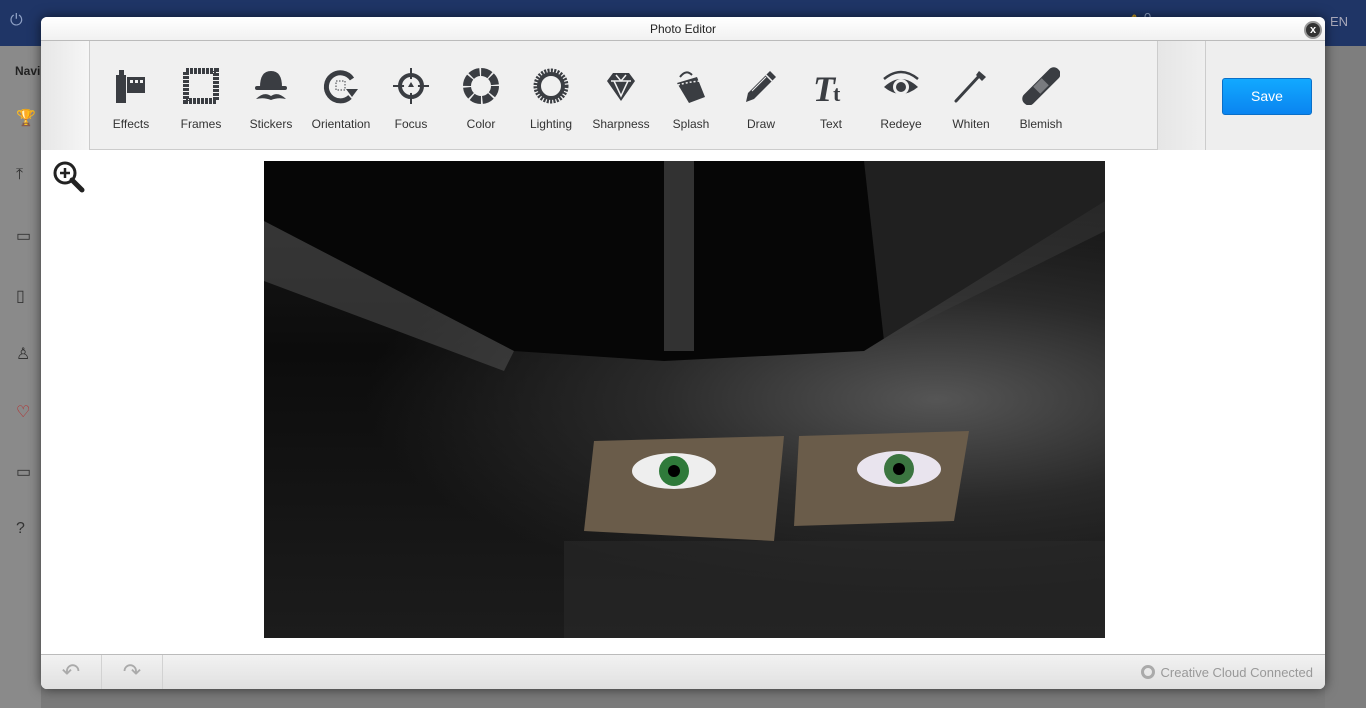 The image size is (1366, 708). I want to click on sidebar-title: Navi, so click(28, 71).